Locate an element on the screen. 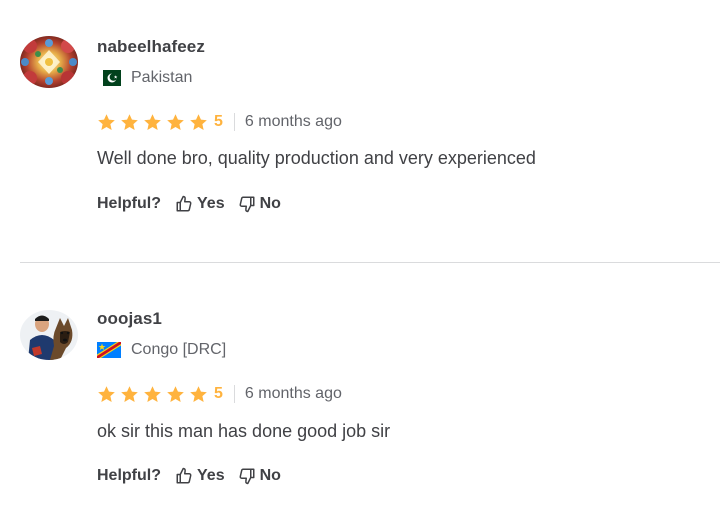 The height and width of the screenshot is (525, 720). username: nabeelhafeez is located at coordinates (151, 47).